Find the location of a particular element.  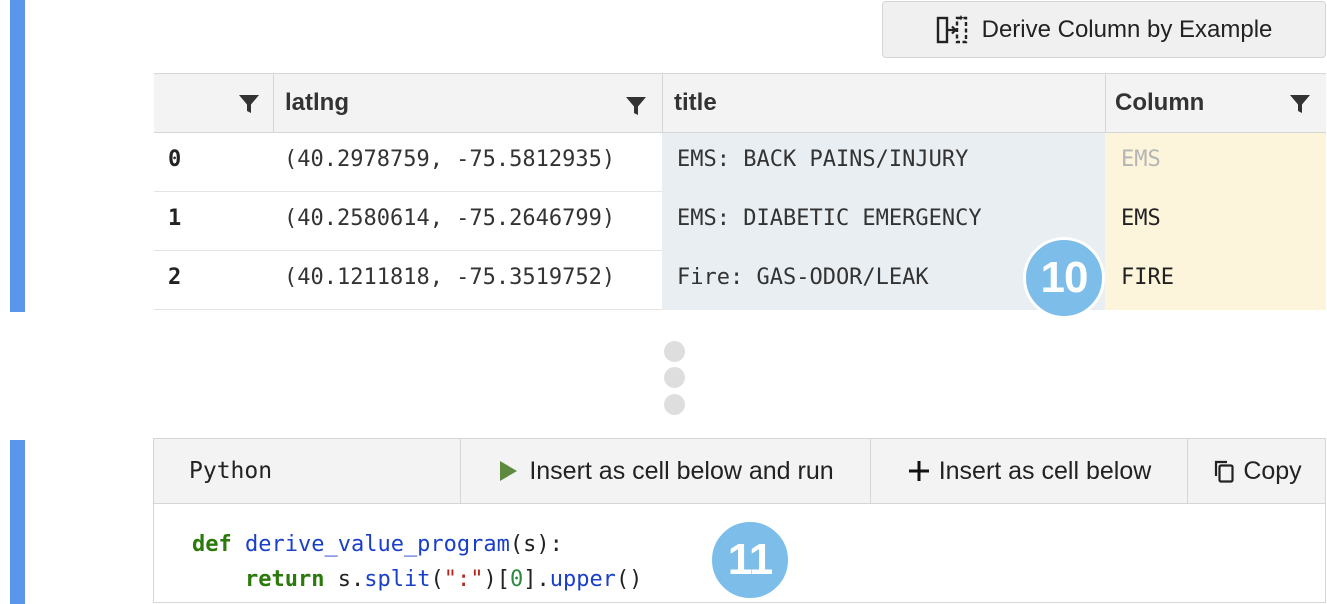

insert-cell-button: Insert as cell below is located at coordinates (1029, 471).